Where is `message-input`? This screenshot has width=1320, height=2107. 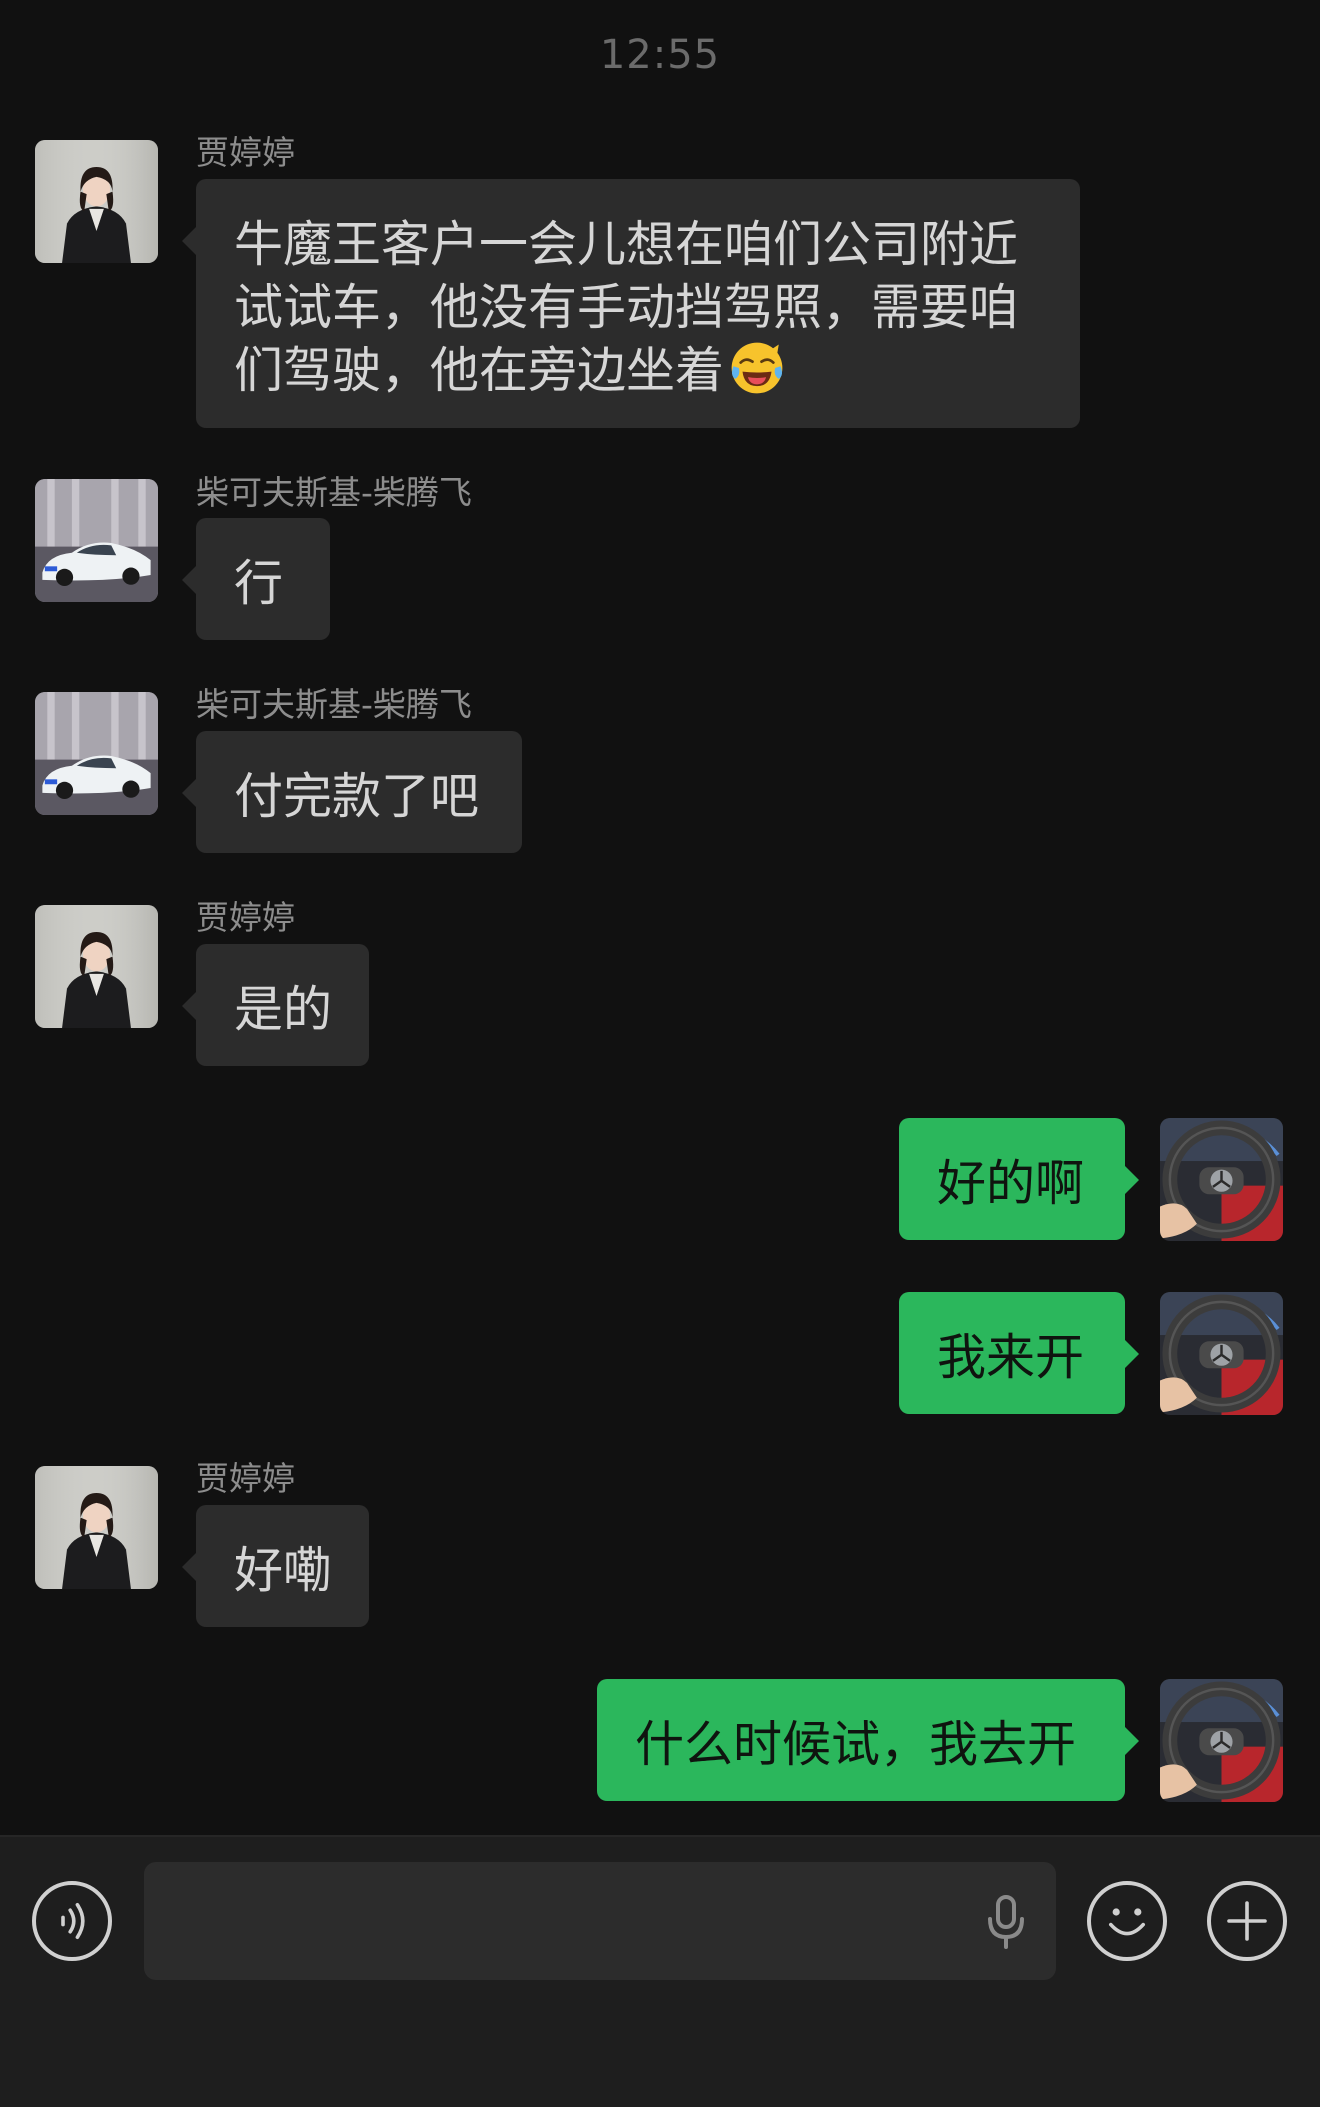 message-input is located at coordinates (580, 1922).